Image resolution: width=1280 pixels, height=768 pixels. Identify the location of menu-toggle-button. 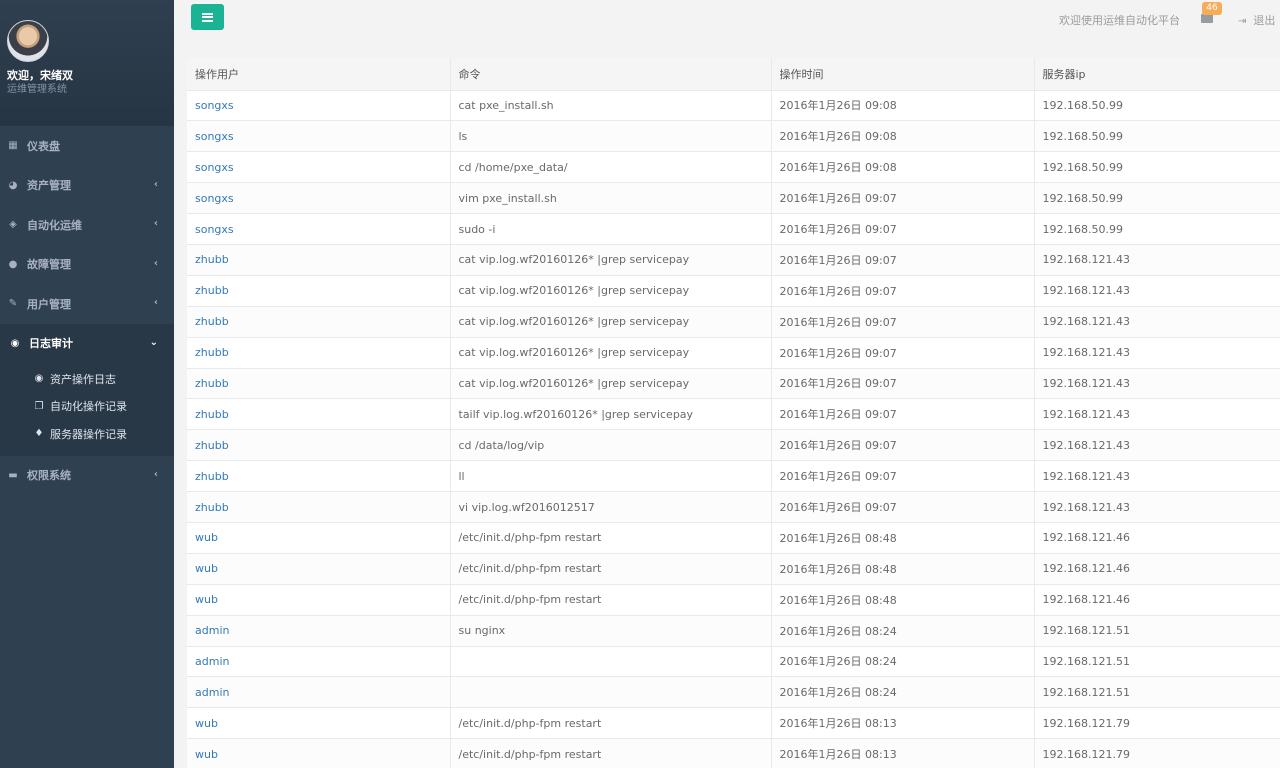
(207, 17).